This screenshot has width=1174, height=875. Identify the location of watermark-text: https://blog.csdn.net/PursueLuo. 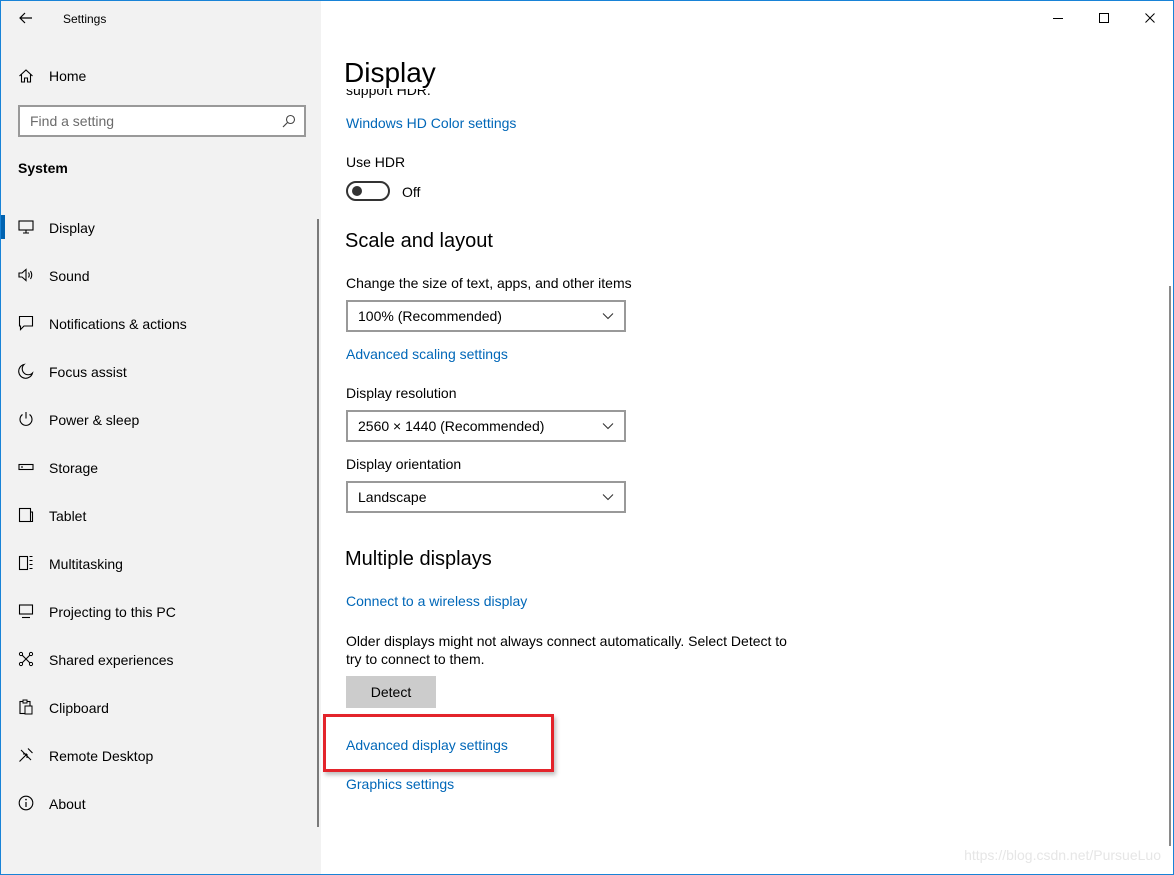
(1062, 855).